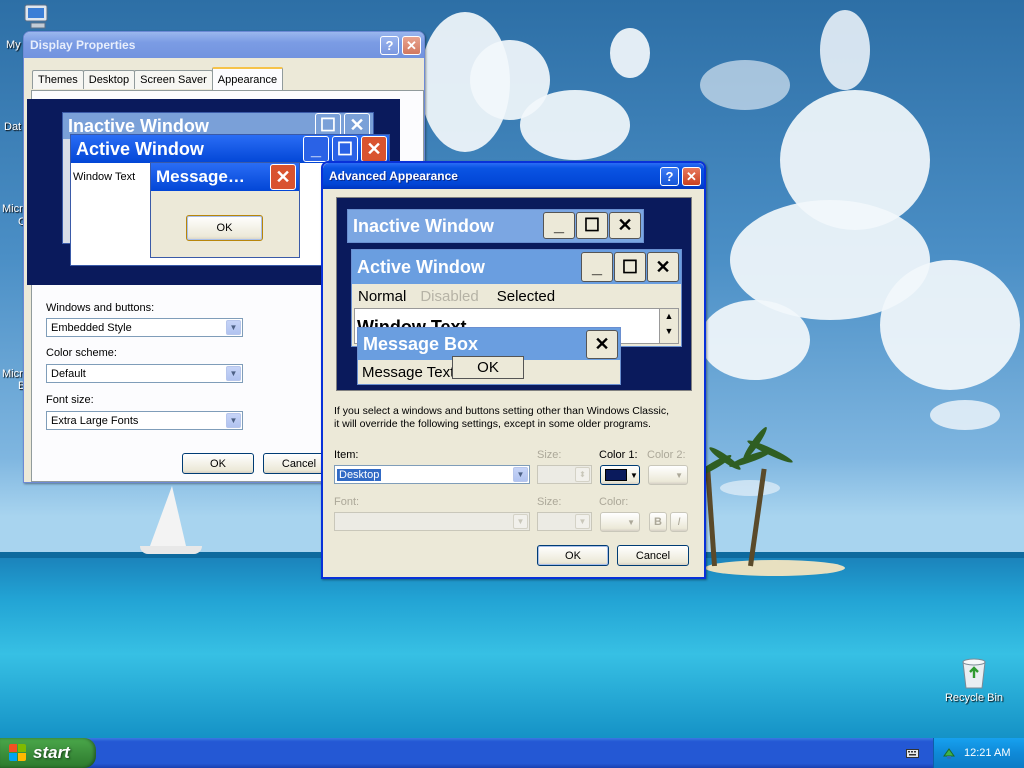 The width and height of the screenshot is (1024, 768). I want to click on windows-buttons-label: Windows and buttons:, so click(100, 308).